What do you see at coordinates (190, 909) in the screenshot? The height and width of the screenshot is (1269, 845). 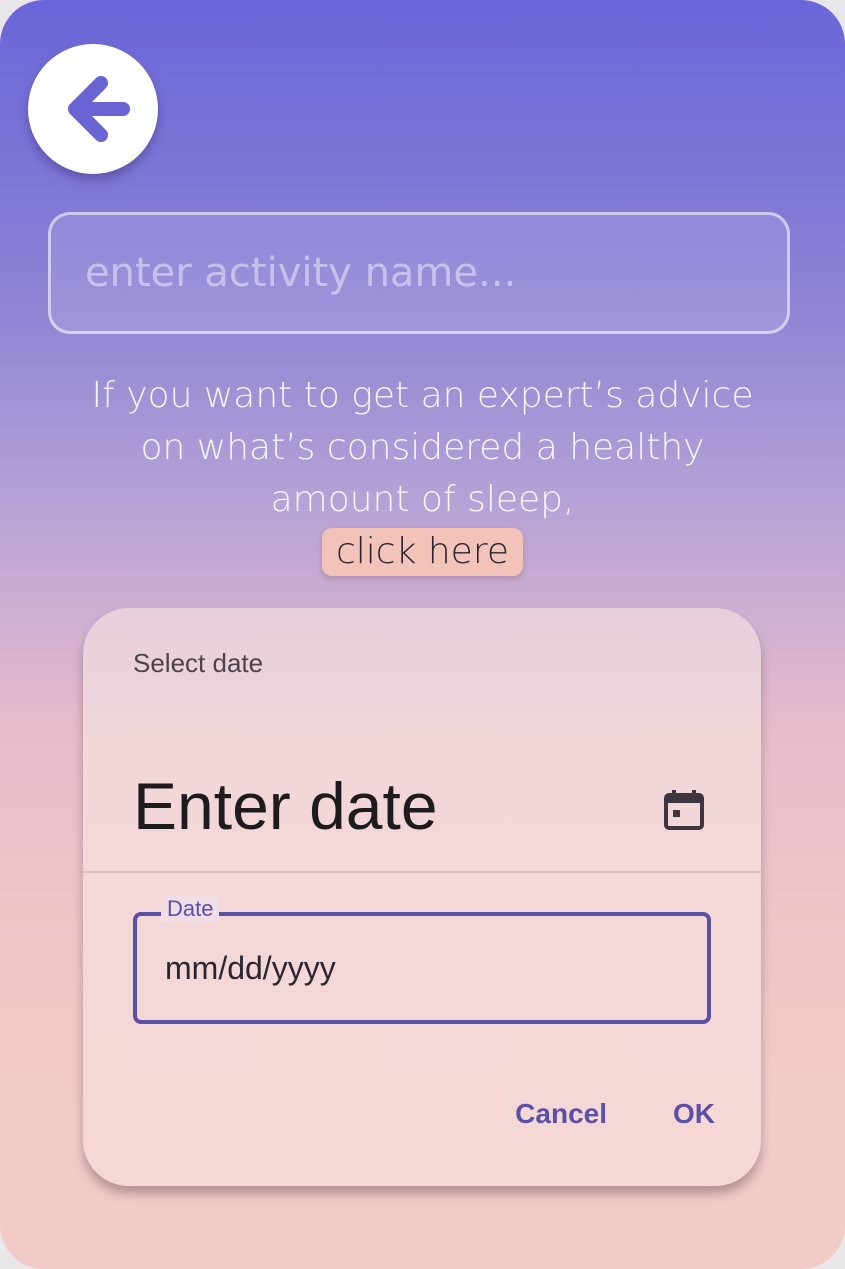 I see `date-field-label: Date` at bounding box center [190, 909].